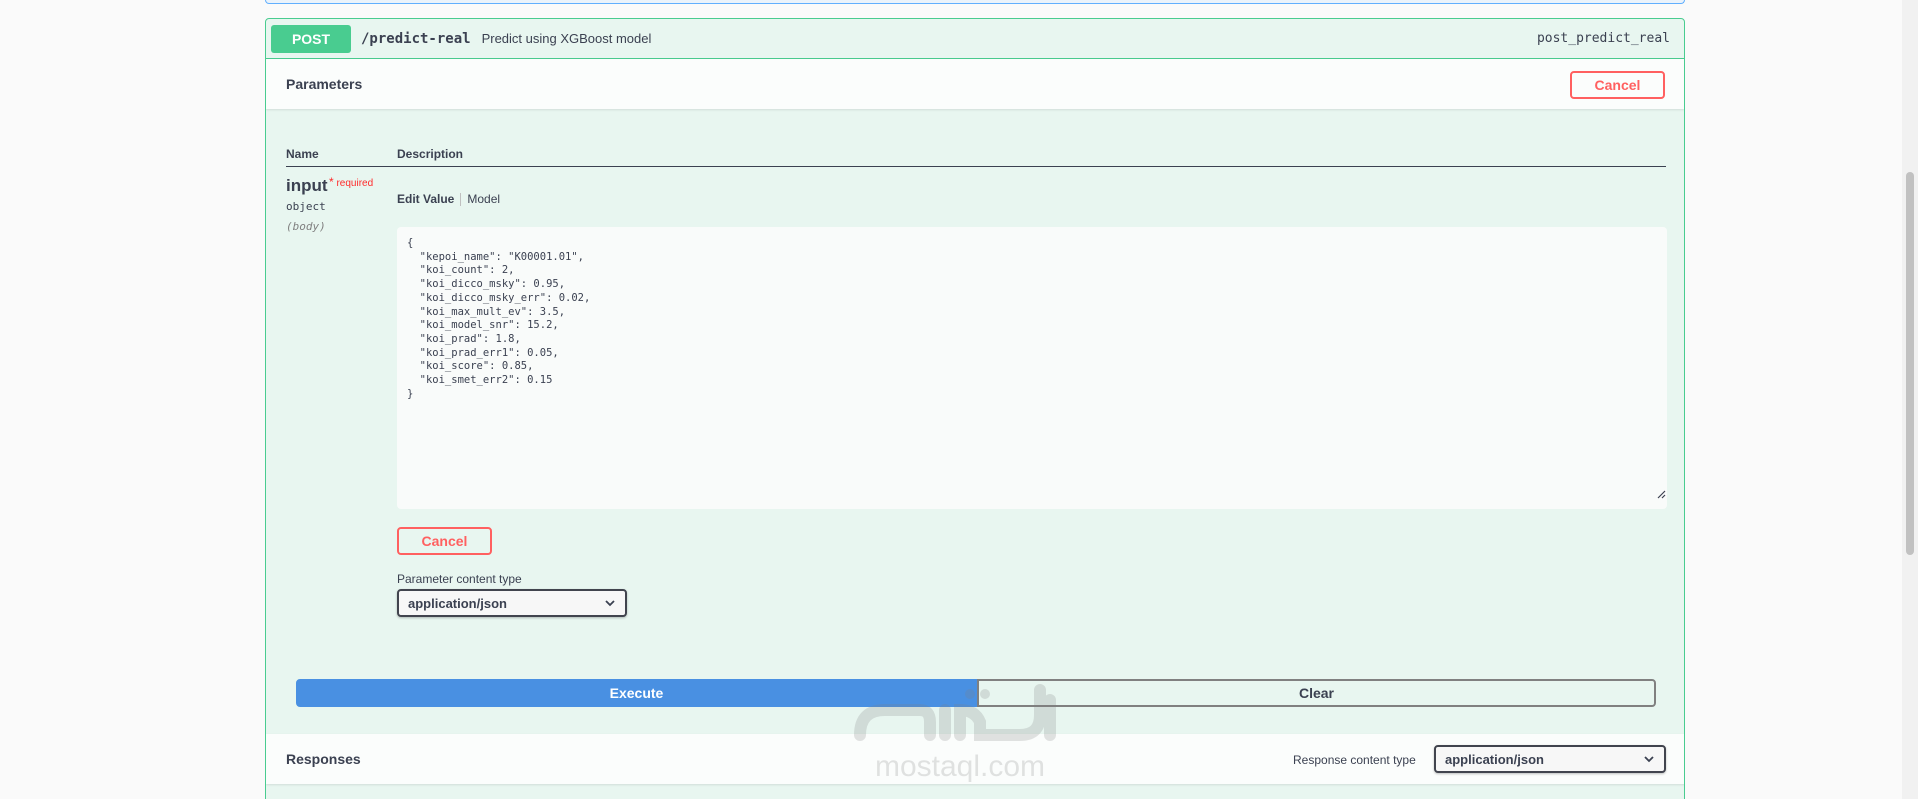 The height and width of the screenshot is (799, 1918). I want to click on response-content-type-label: Response content type, so click(1354, 760).